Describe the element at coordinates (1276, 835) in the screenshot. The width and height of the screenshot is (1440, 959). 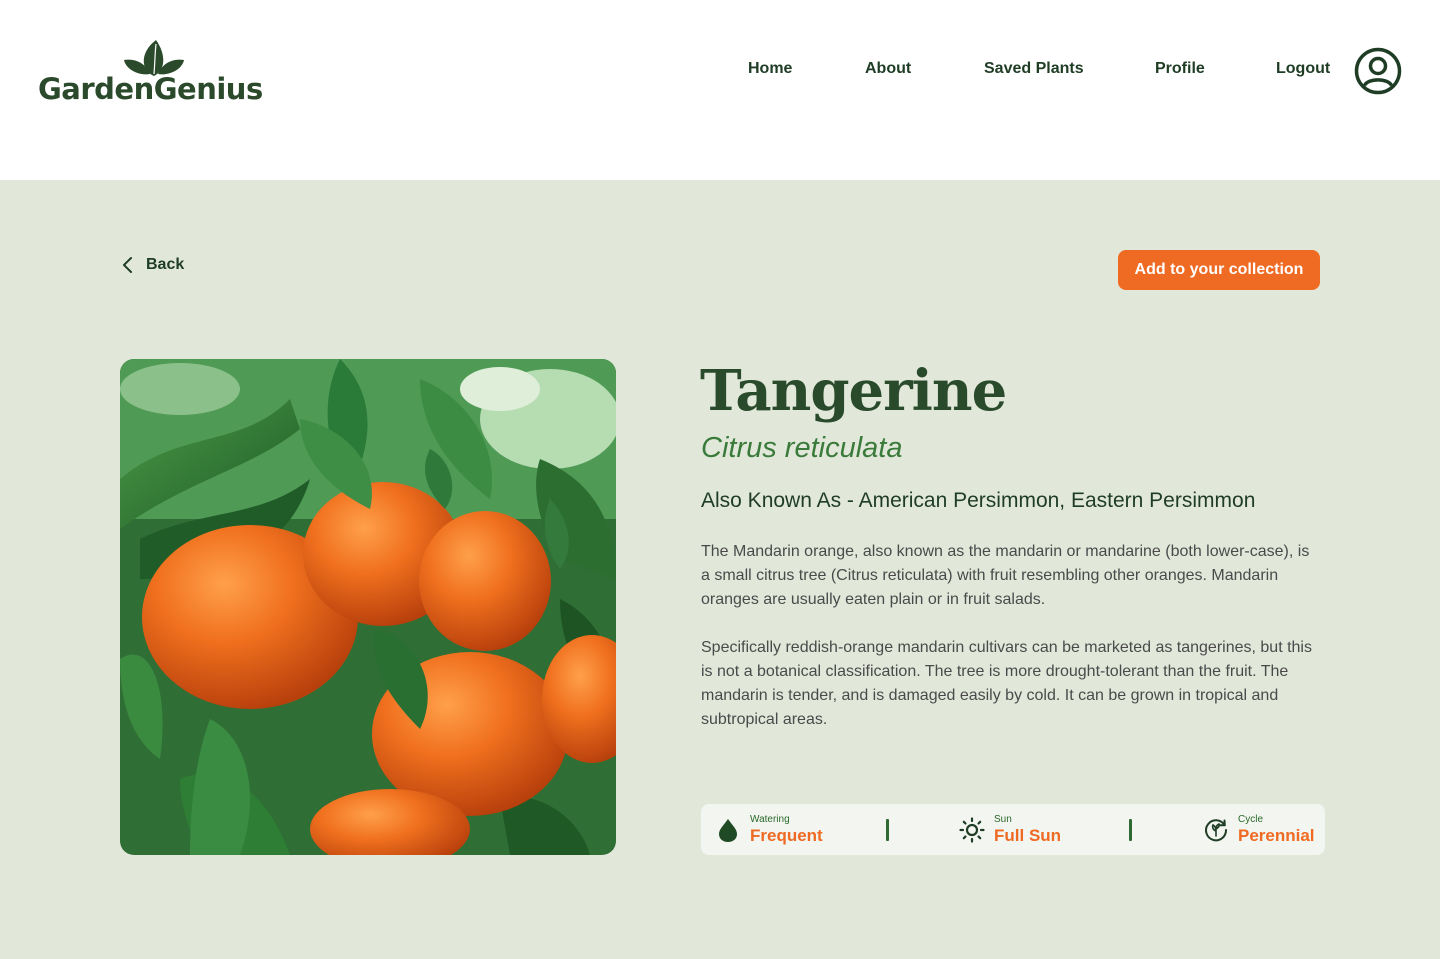
I see `stat-cycle-value: Perennial` at that location.